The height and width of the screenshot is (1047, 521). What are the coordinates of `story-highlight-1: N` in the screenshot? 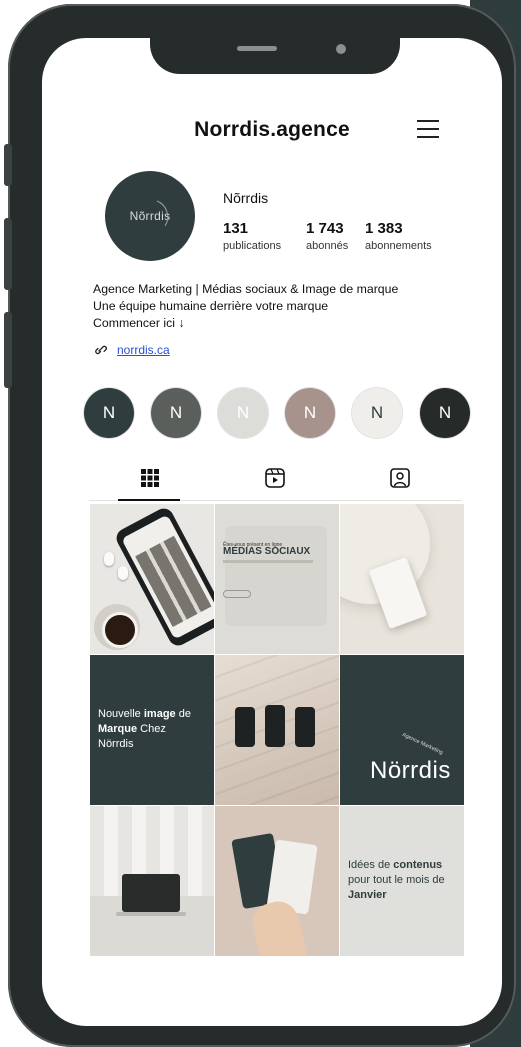 It's located at (109, 413).